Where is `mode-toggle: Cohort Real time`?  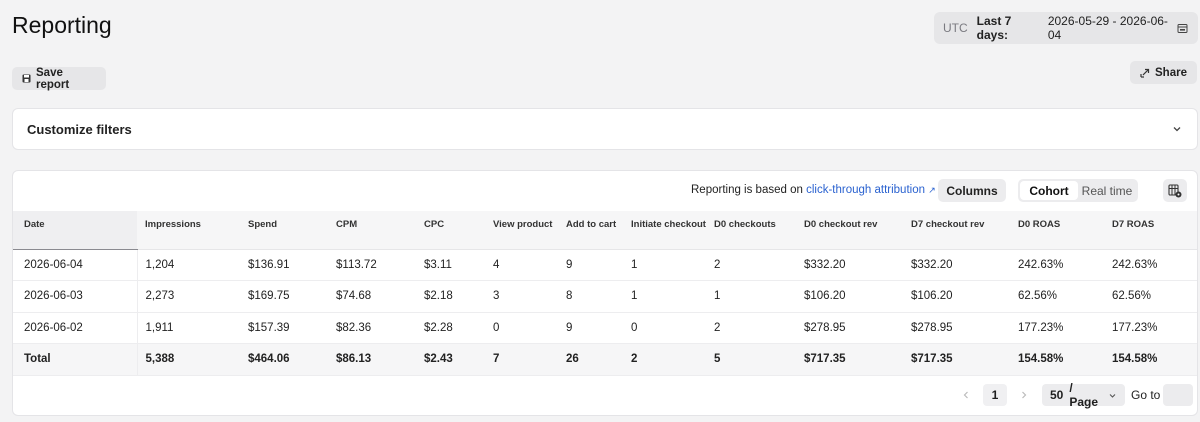 mode-toggle: Cohort Real time is located at coordinates (1078, 190).